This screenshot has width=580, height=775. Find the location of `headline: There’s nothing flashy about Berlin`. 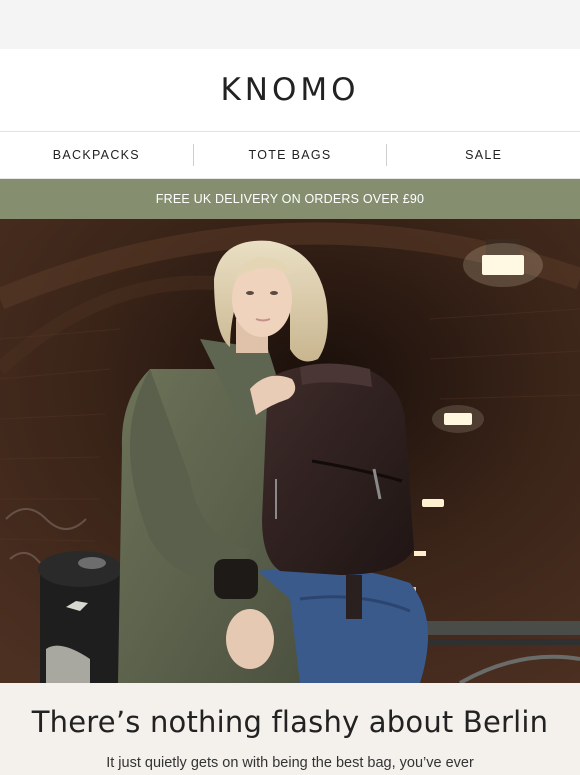

headline: There’s nothing flashy about Berlin is located at coordinates (290, 722).